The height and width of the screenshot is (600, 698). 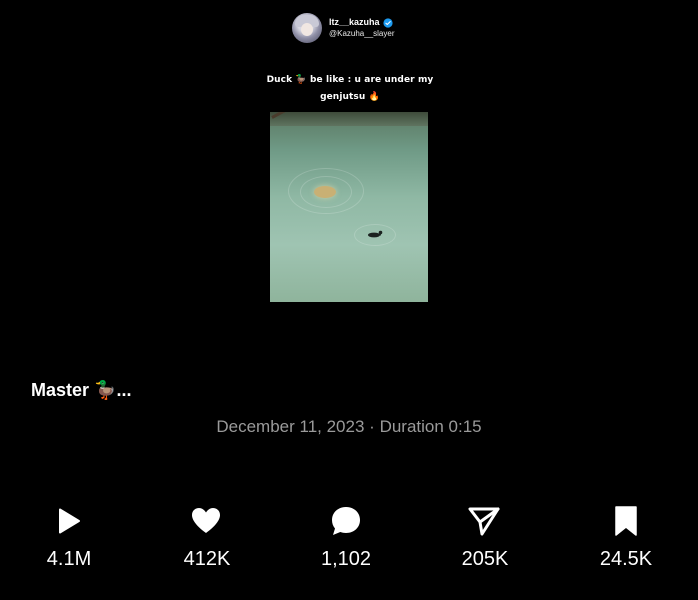 I want to click on heart-icon, so click(x=206, y=521).